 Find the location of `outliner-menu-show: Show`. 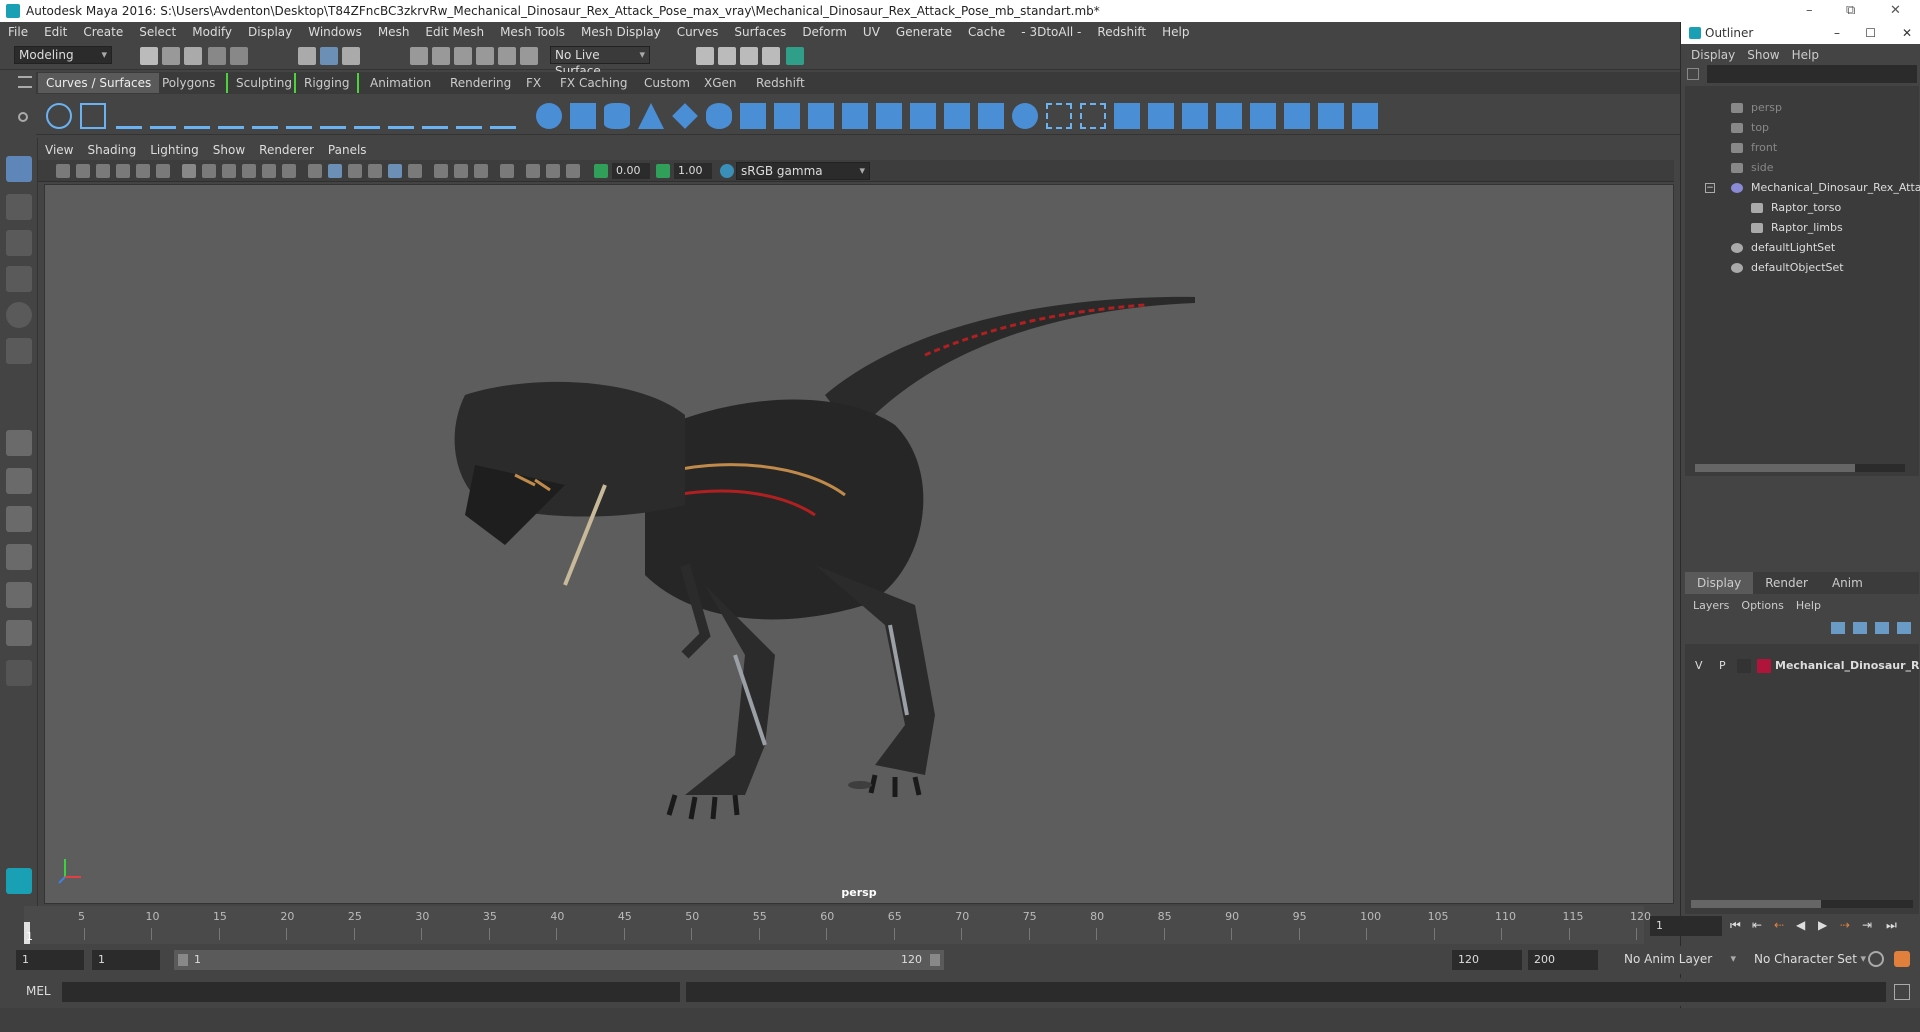

outliner-menu-show: Show is located at coordinates (1763, 55).